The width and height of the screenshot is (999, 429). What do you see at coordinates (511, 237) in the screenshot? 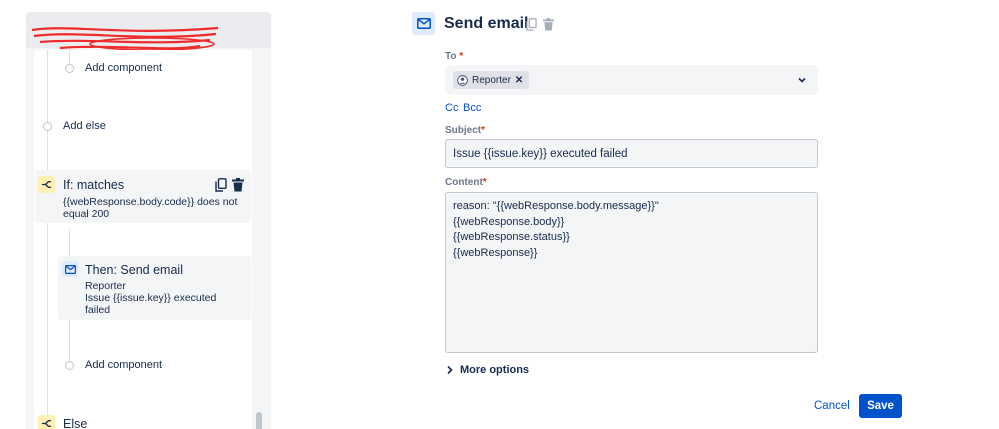
I see `content-line: {{webResponse.status}}` at bounding box center [511, 237].